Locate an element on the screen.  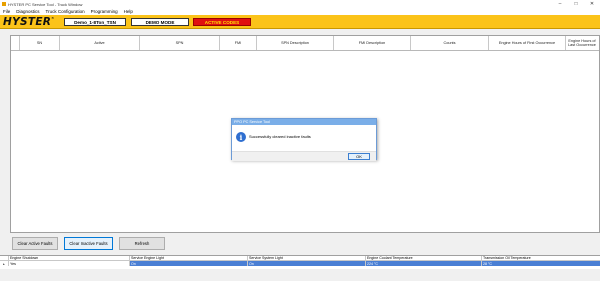
clear-inactive-faults-button: Clear Inactive Faults is located at coordinates (88, 243).